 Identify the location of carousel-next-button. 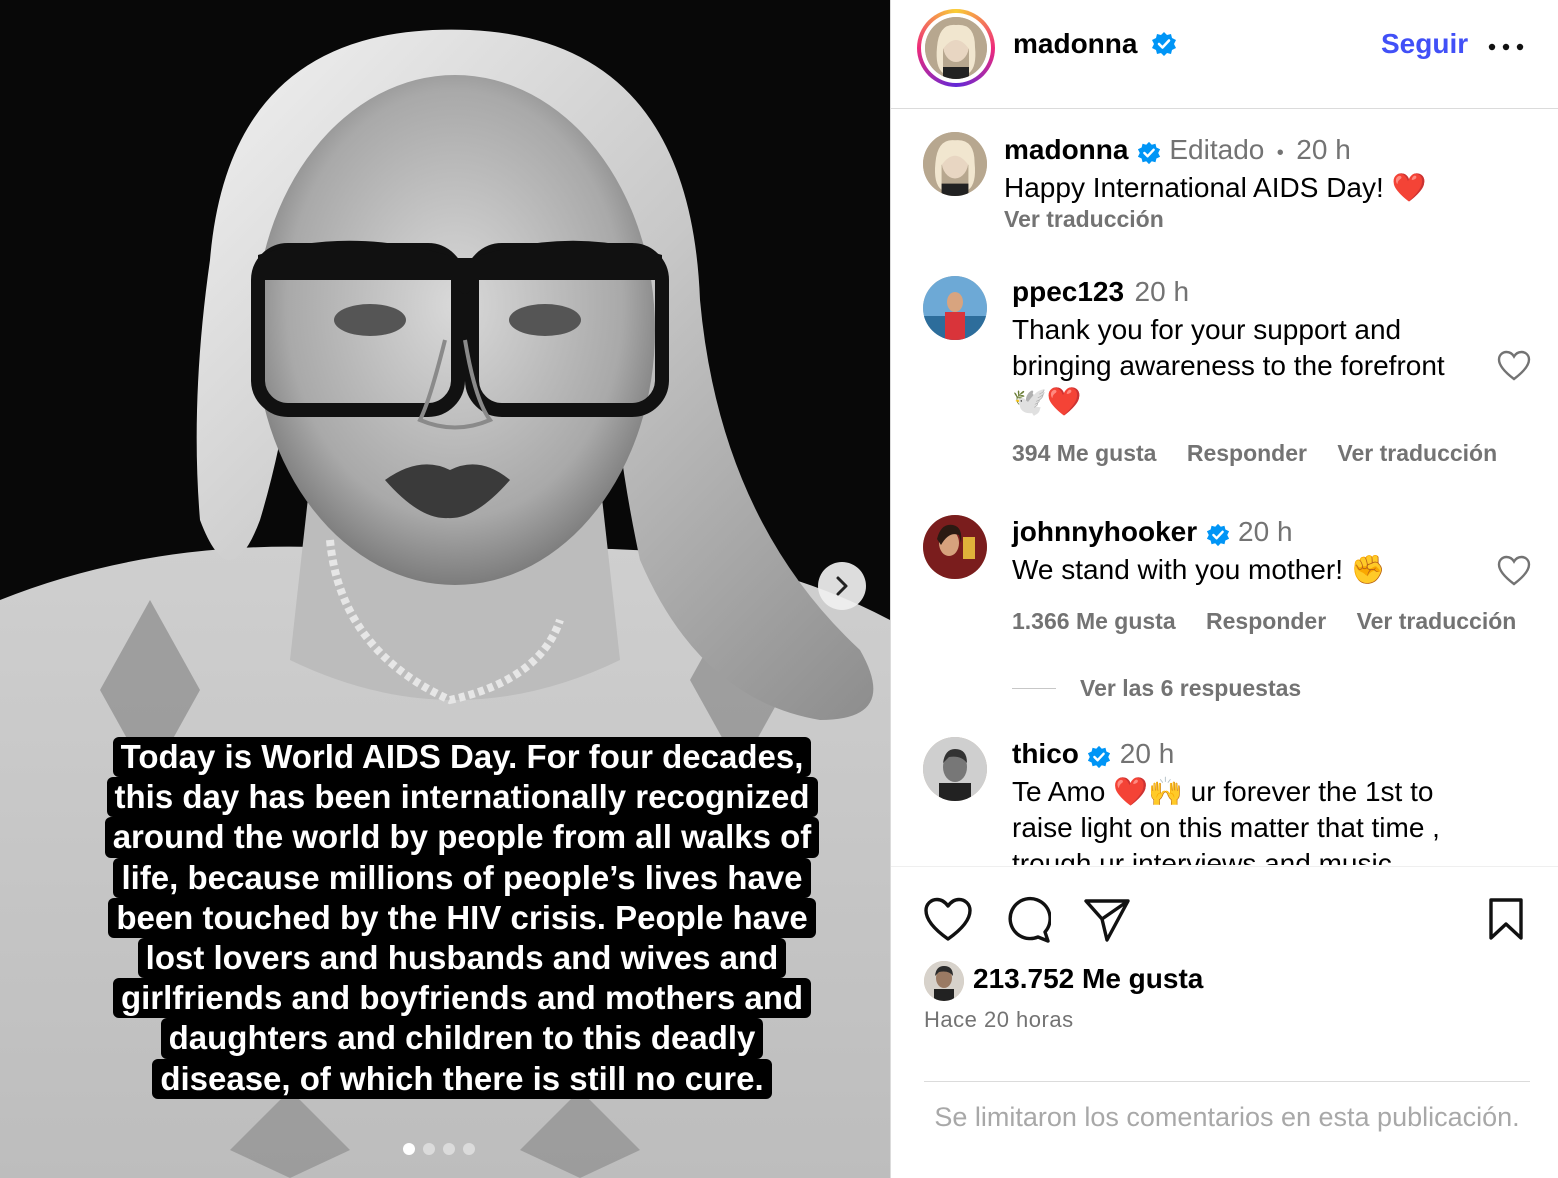
(842, 586).